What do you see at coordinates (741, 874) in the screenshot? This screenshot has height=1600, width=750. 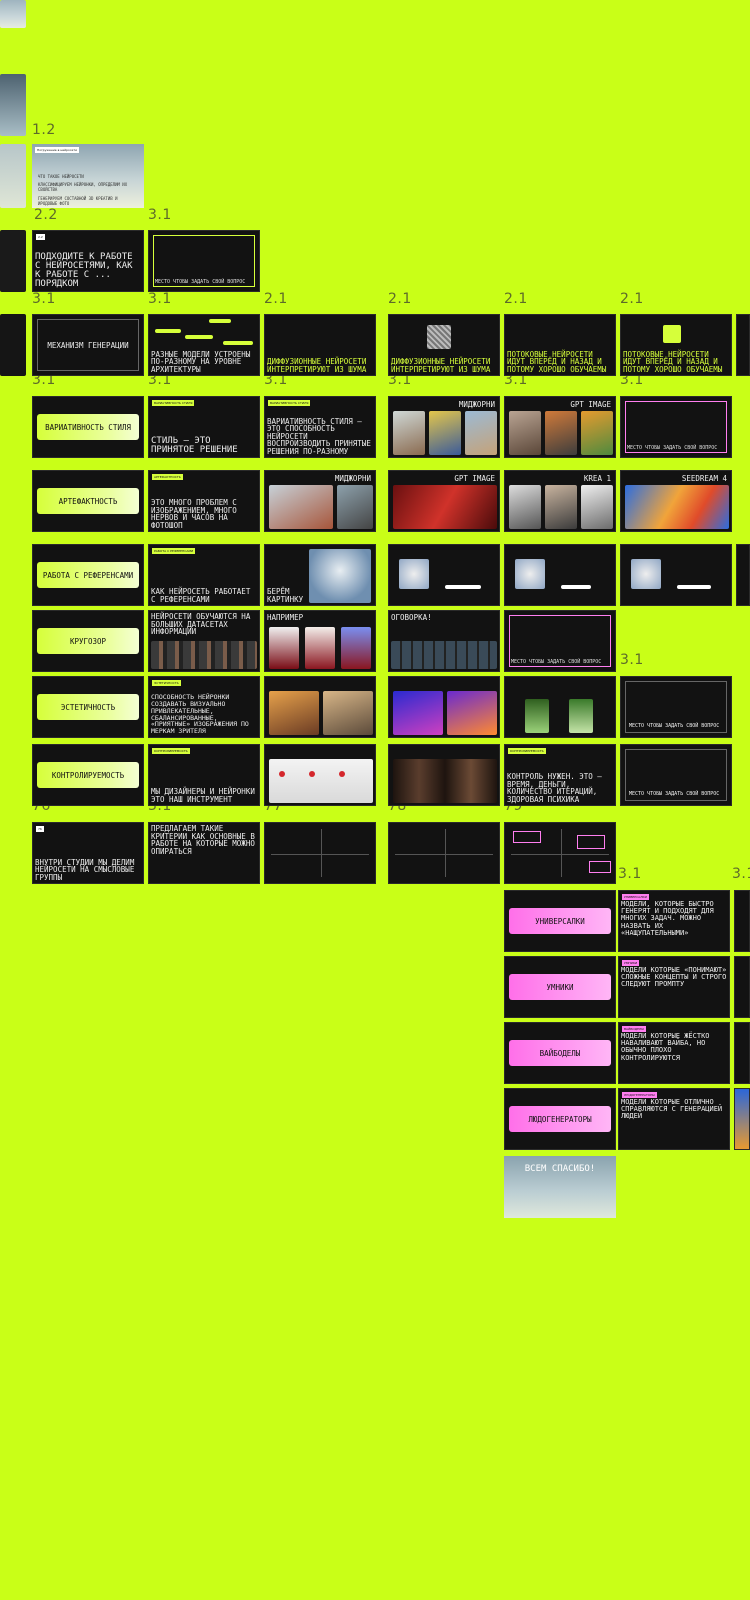 I see `section-label: 3.1` at bounding box center [741, 874].